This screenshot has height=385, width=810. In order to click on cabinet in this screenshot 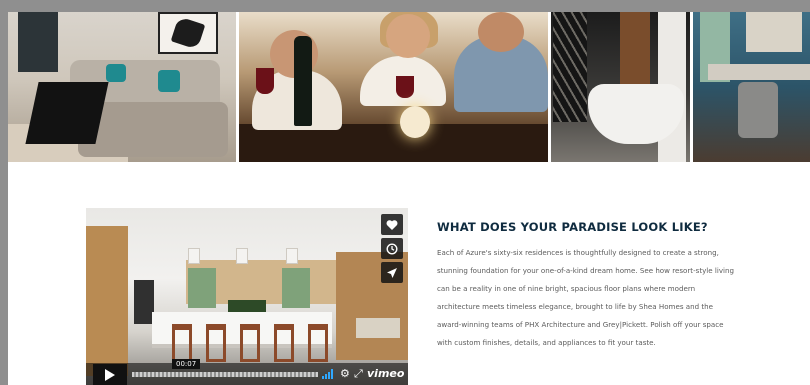, I will do `click(107, 301)`.